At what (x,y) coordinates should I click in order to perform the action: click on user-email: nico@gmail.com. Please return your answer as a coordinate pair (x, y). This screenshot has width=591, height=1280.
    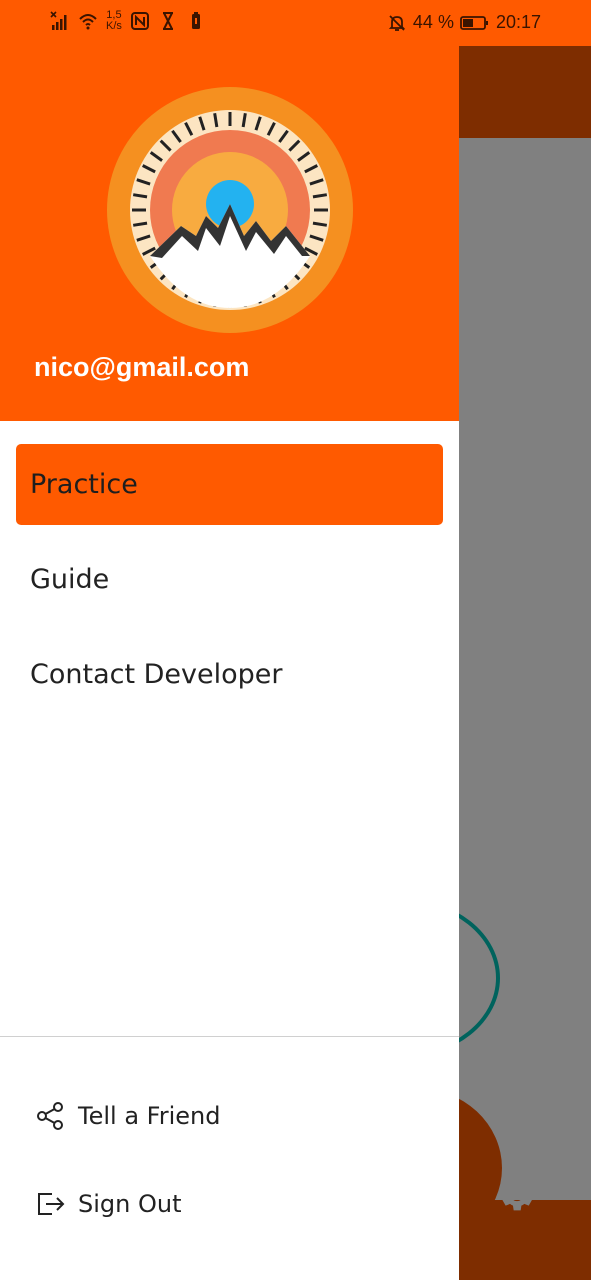
    Looking at the image, I should click on (142, 367).